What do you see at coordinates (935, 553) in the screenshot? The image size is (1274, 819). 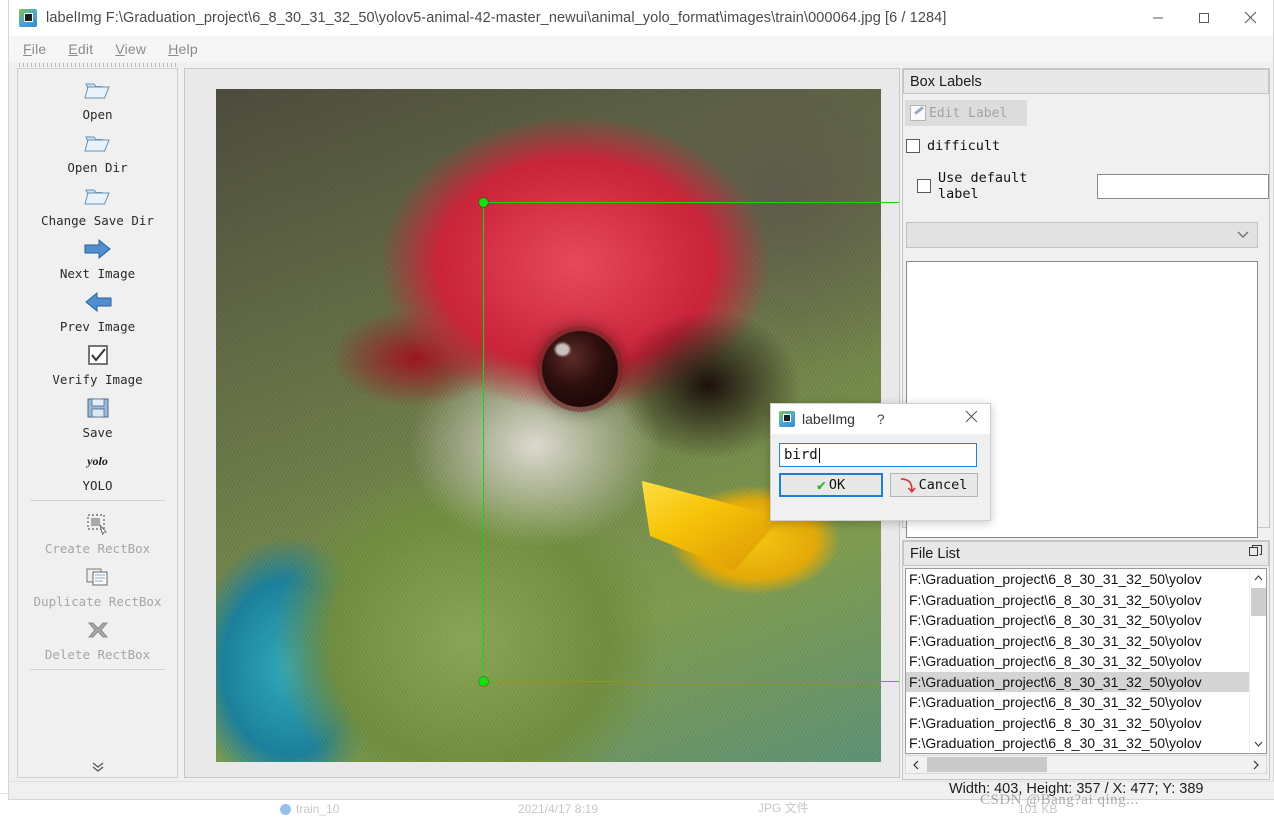 I see `file-list-title-text: File List` at bounding box center [935, 553].